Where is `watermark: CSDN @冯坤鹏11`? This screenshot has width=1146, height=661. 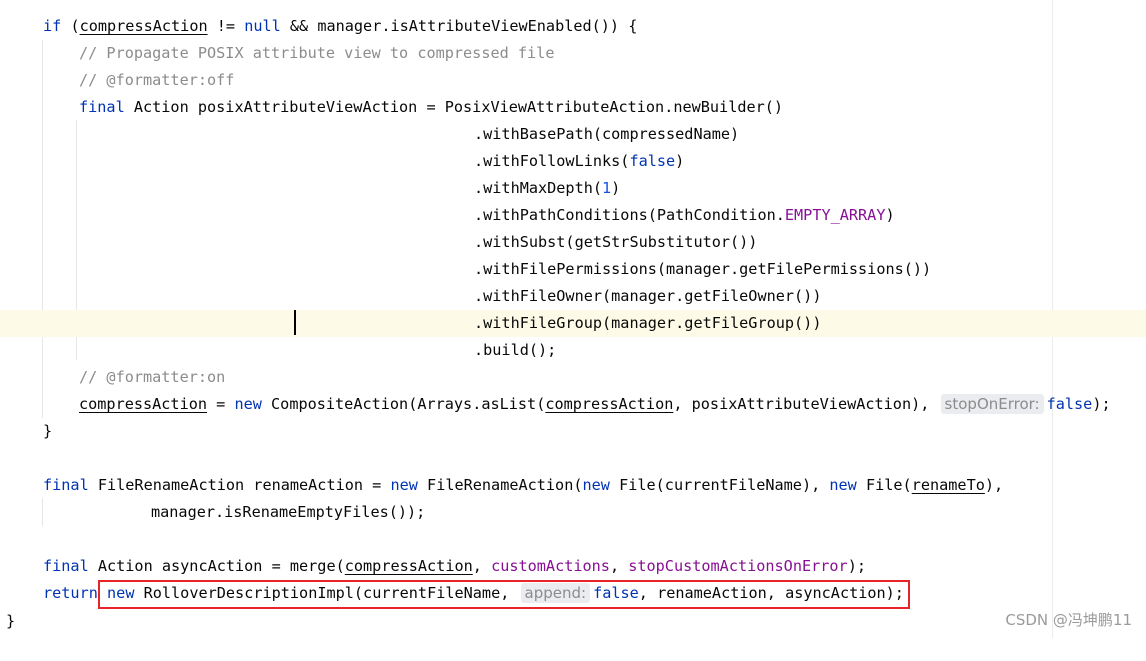
watermark: CSDN @冯坤鹏11 is located at coordinates (1068, 620).